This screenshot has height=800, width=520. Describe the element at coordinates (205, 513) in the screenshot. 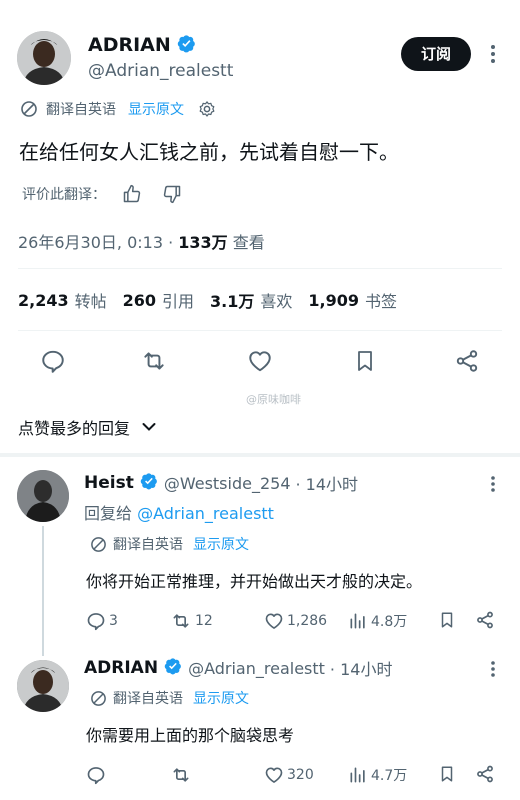

I see `reply-to-handle: @Adrian_realestt` at that location.